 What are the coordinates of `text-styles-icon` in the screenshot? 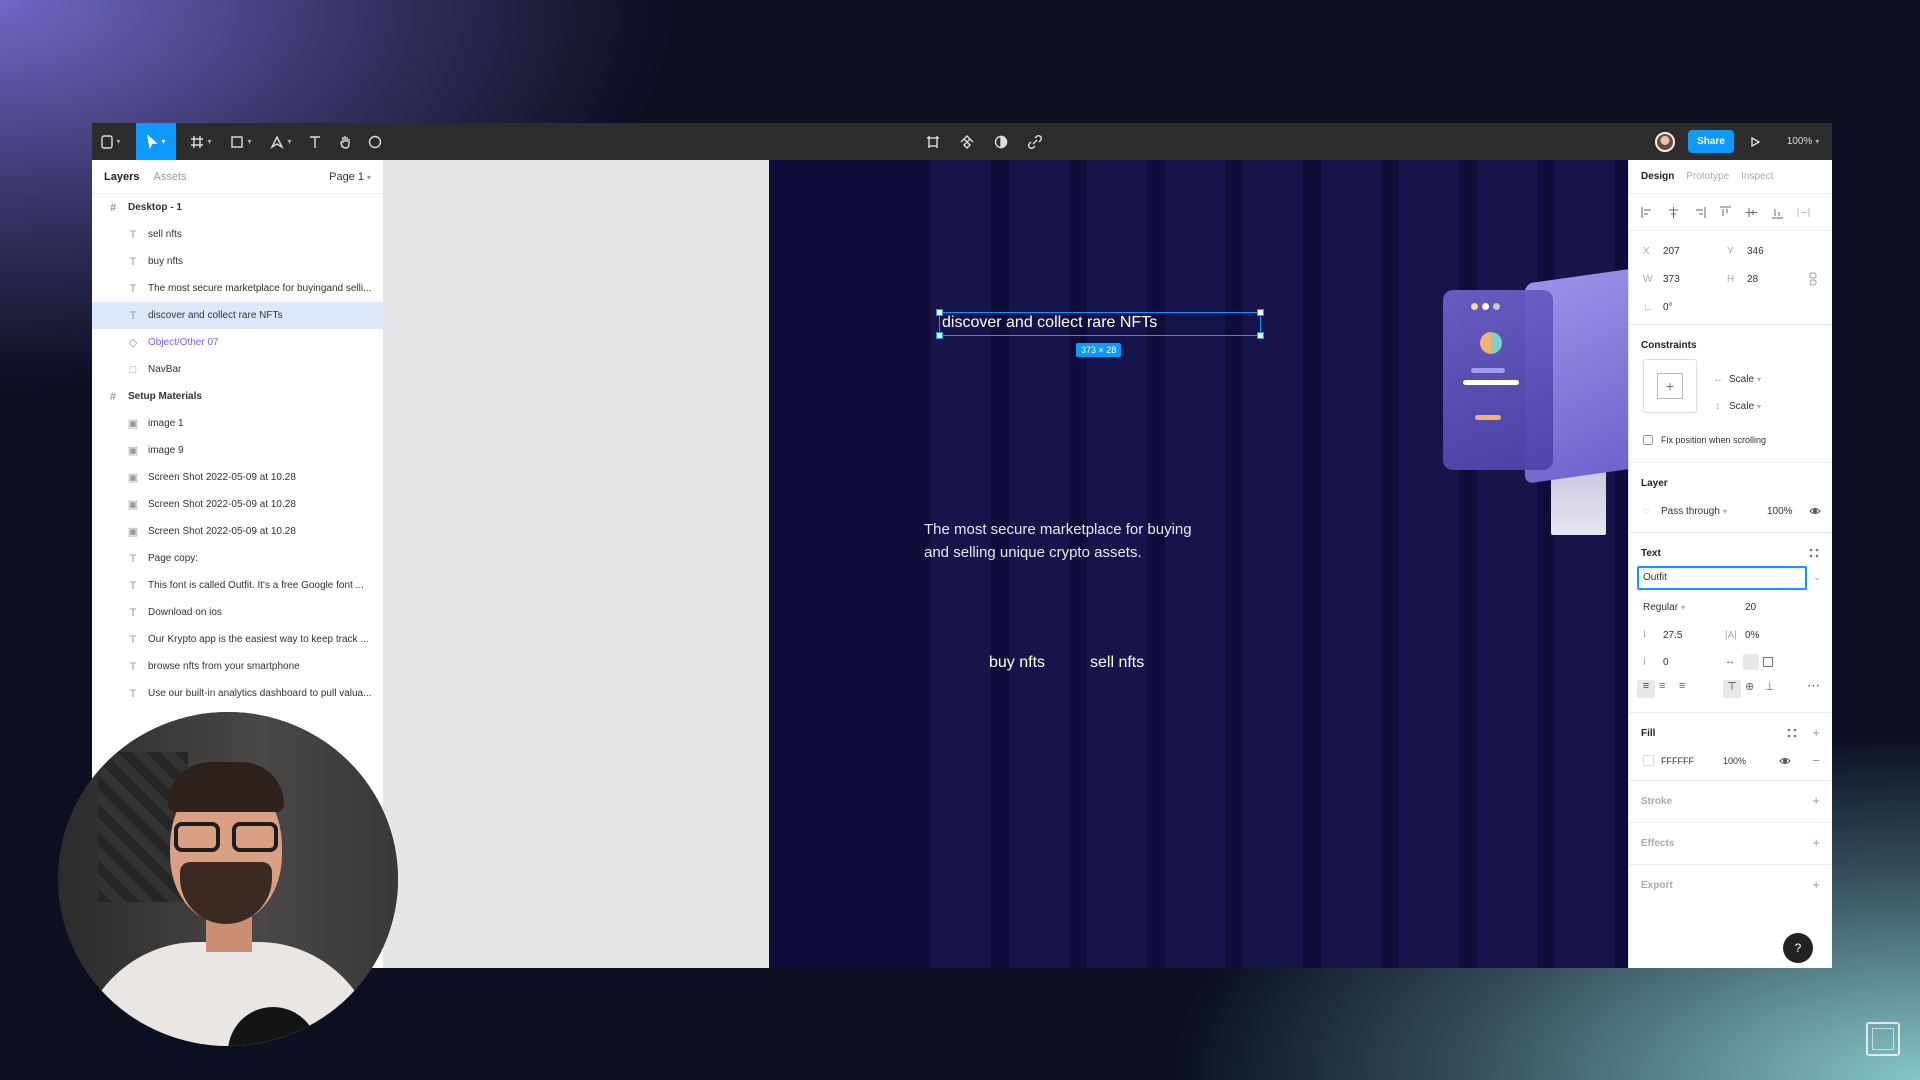 It's located at (1814, 553).